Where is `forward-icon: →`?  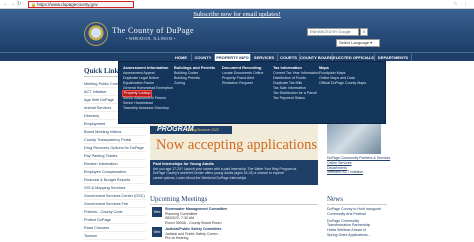 forward-icon: → is located at coordinates (12, 4).